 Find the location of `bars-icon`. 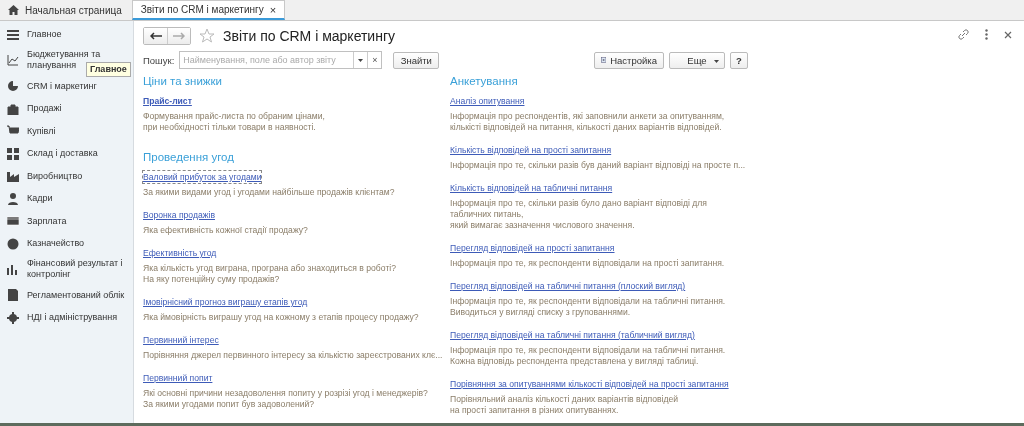

bars-icon is located at coordinates (13, 268).